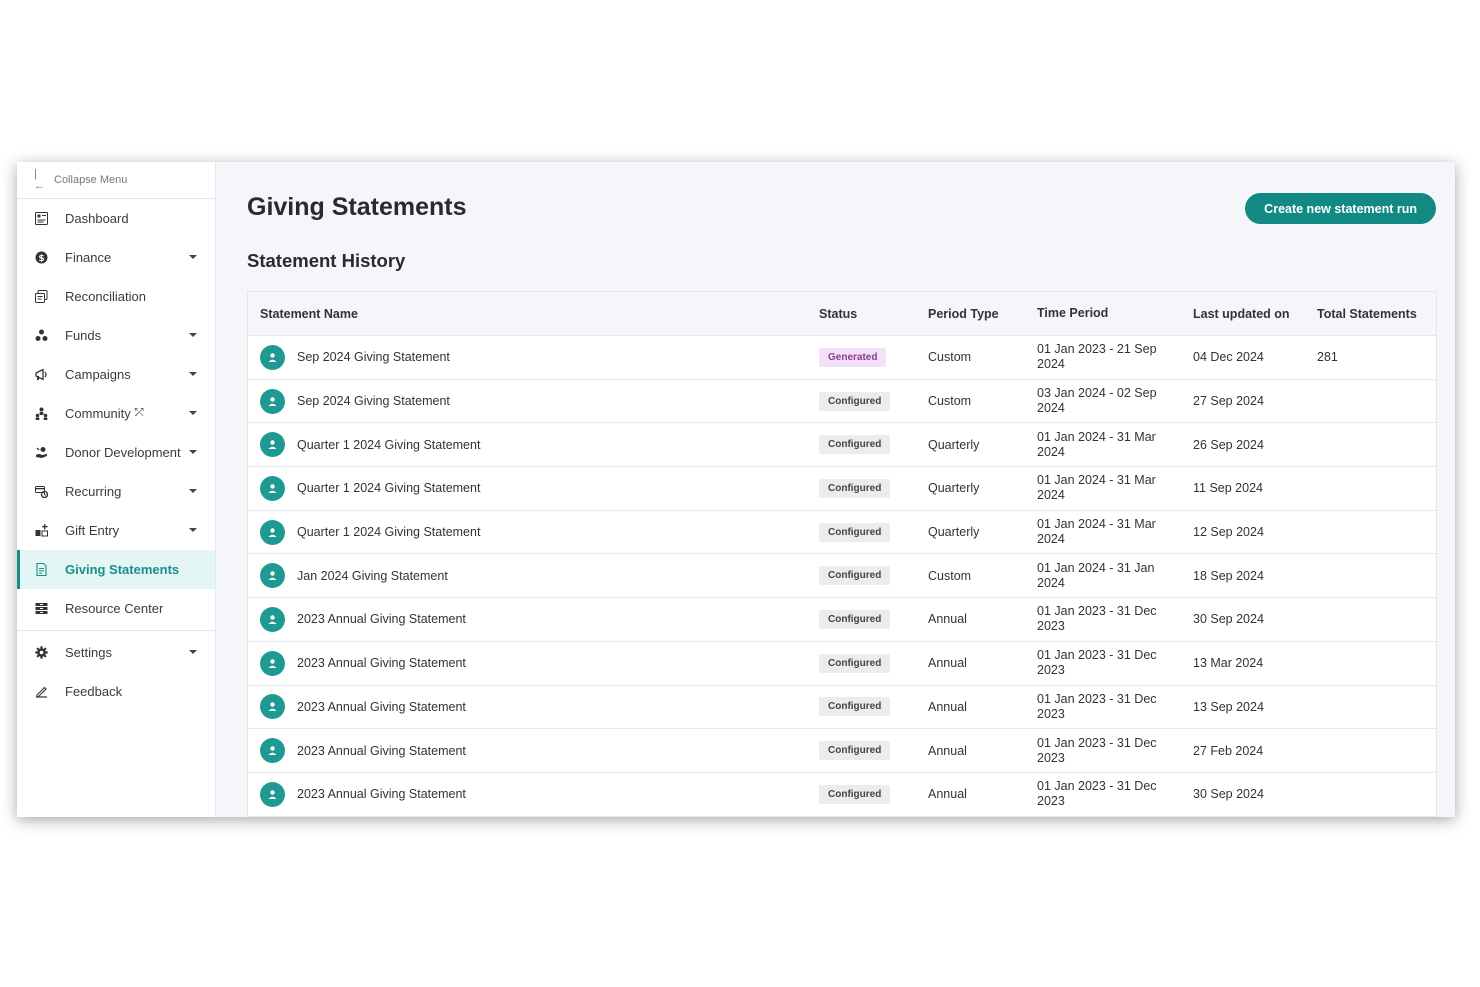 Image resolution: width=1480 pixels, height=987 pixels. Describe the element at coordinates (1102, 313) in the screenshot. I see `column-header-time-period: Time Period` at that location.